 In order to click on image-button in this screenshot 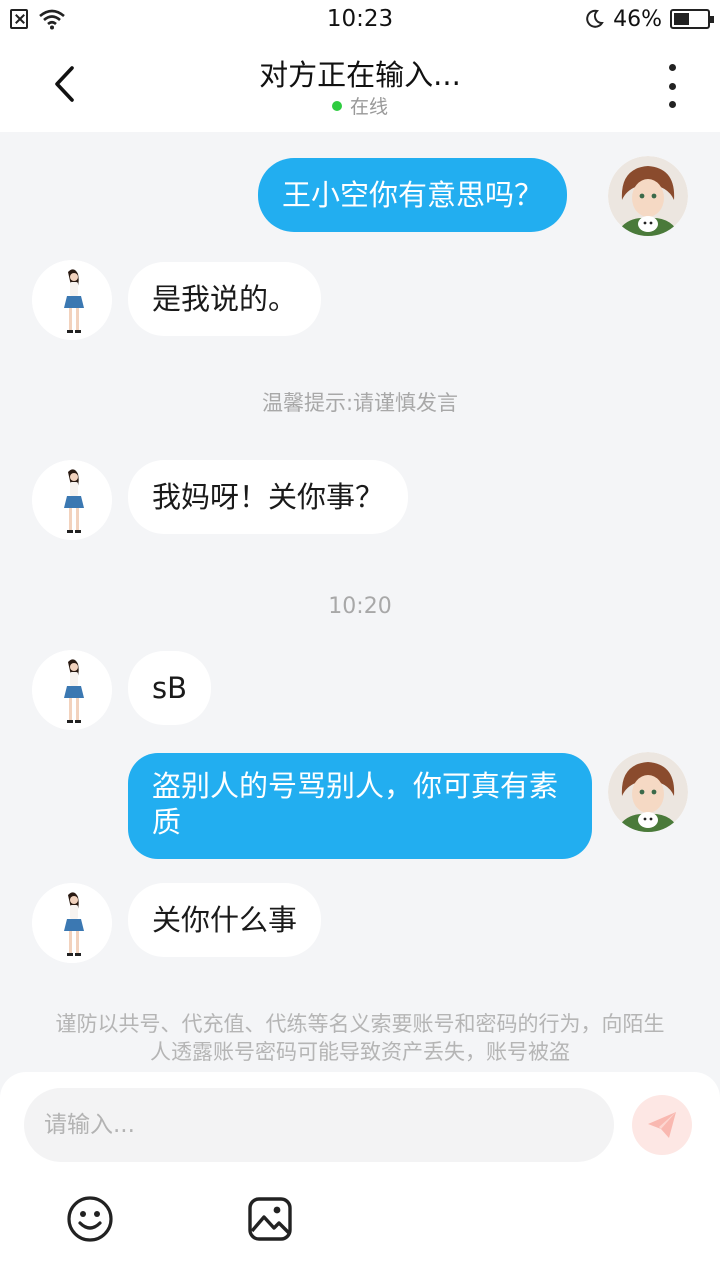, I will do `click(270, 1219)`.